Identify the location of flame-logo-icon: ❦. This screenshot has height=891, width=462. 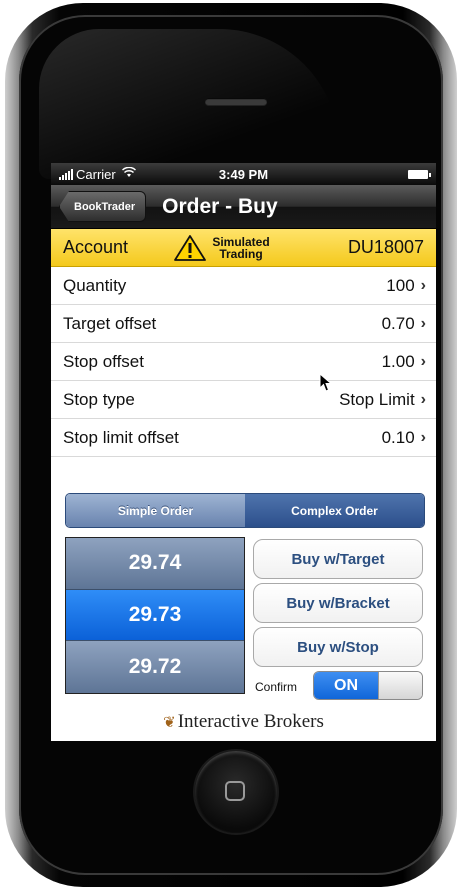
(169, 723).